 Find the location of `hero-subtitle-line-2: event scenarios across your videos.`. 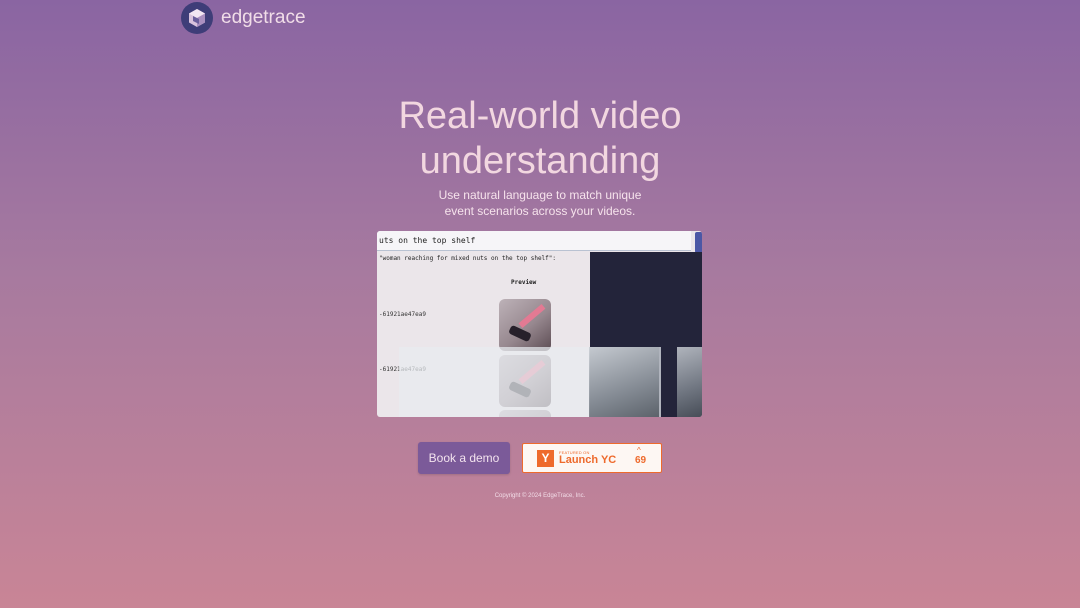

hero-subtitle-line-2: event scenarios across your videos. is located at coordinates (540, 211).